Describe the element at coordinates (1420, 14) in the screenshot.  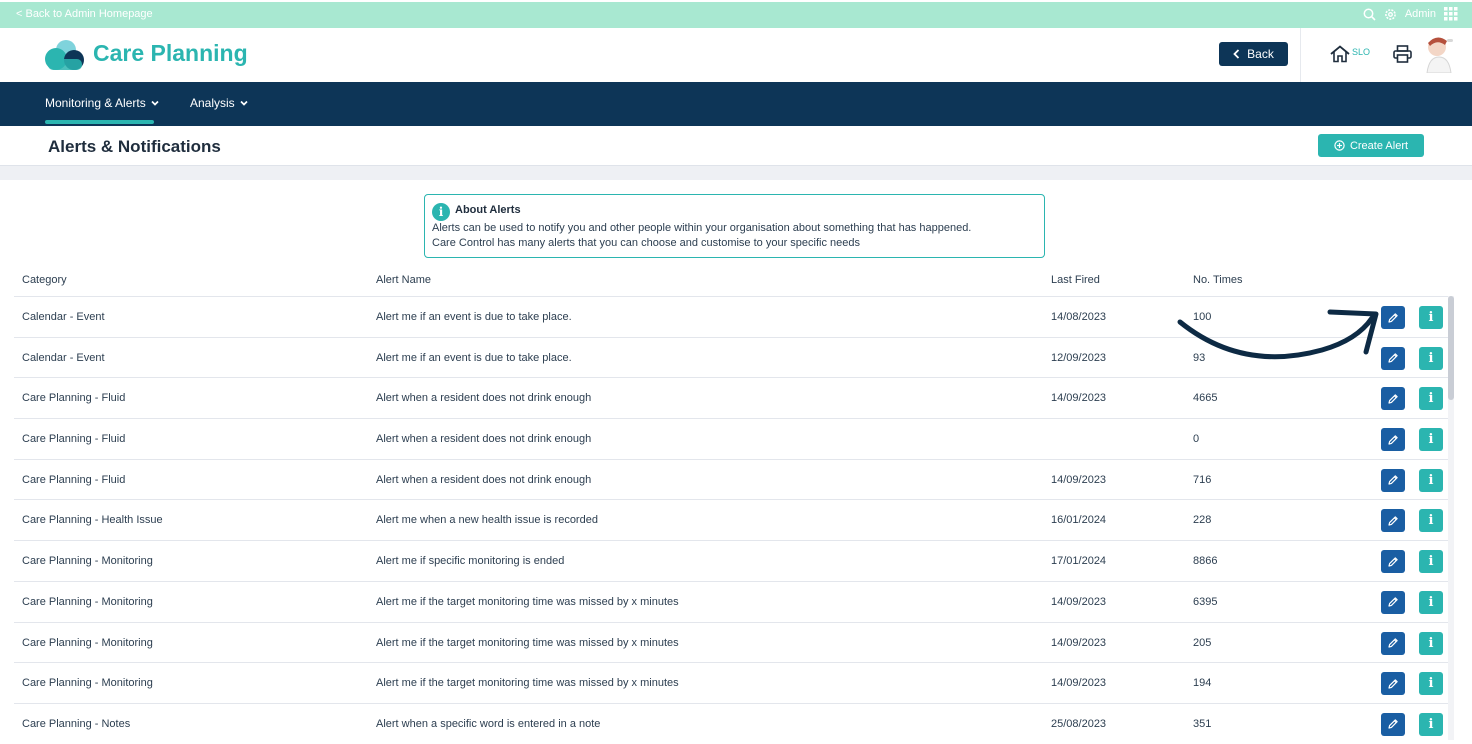
I see `admin-label: Admin` at that location.